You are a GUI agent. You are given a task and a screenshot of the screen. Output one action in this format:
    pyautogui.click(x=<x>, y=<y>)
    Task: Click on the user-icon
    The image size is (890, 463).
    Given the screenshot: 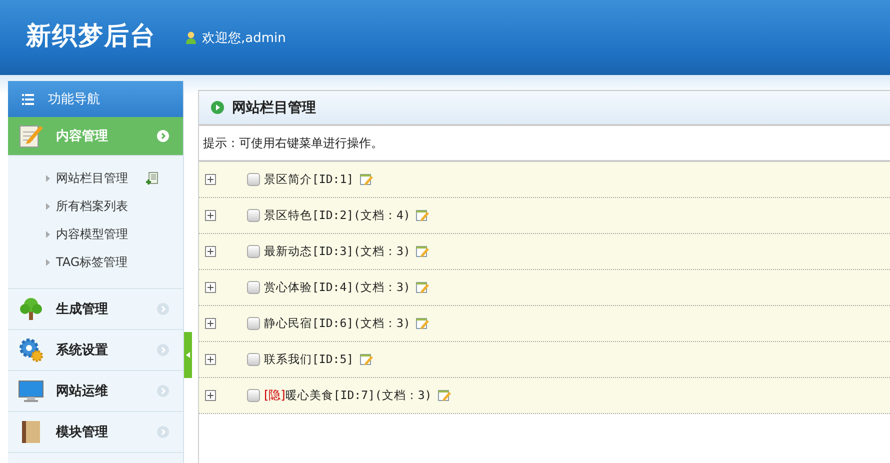 What is the action you would take?
    pyautogui.click(x=191, y=37)
    